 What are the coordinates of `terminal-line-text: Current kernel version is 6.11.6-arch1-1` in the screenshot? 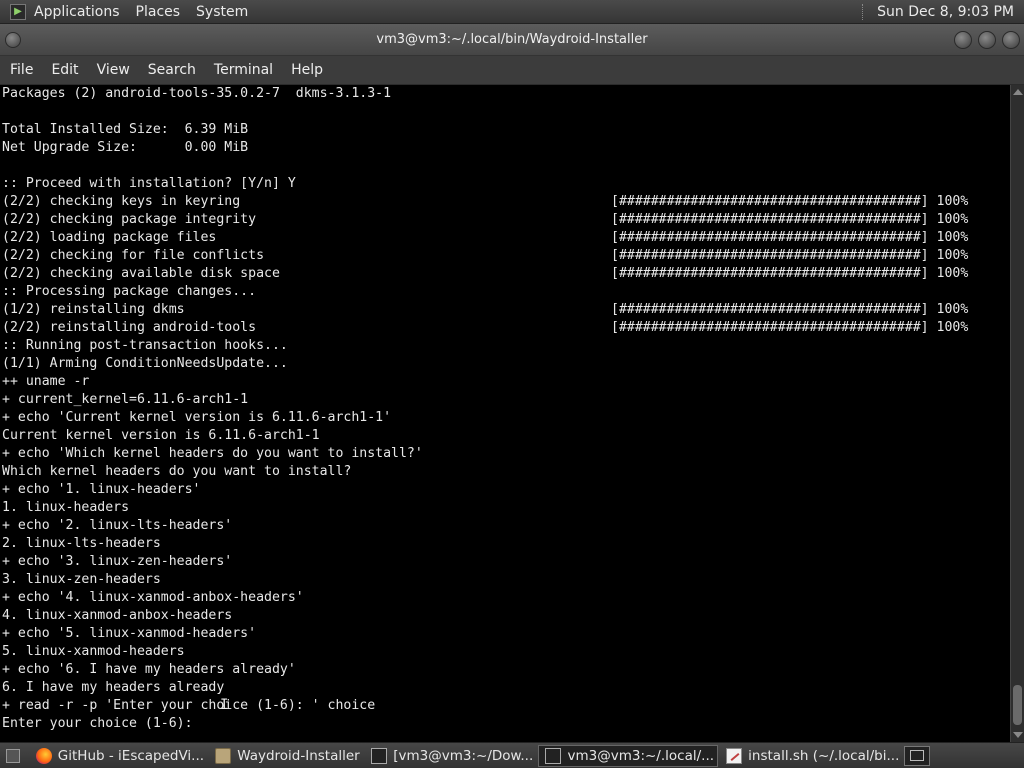 It's located at (161, 435).